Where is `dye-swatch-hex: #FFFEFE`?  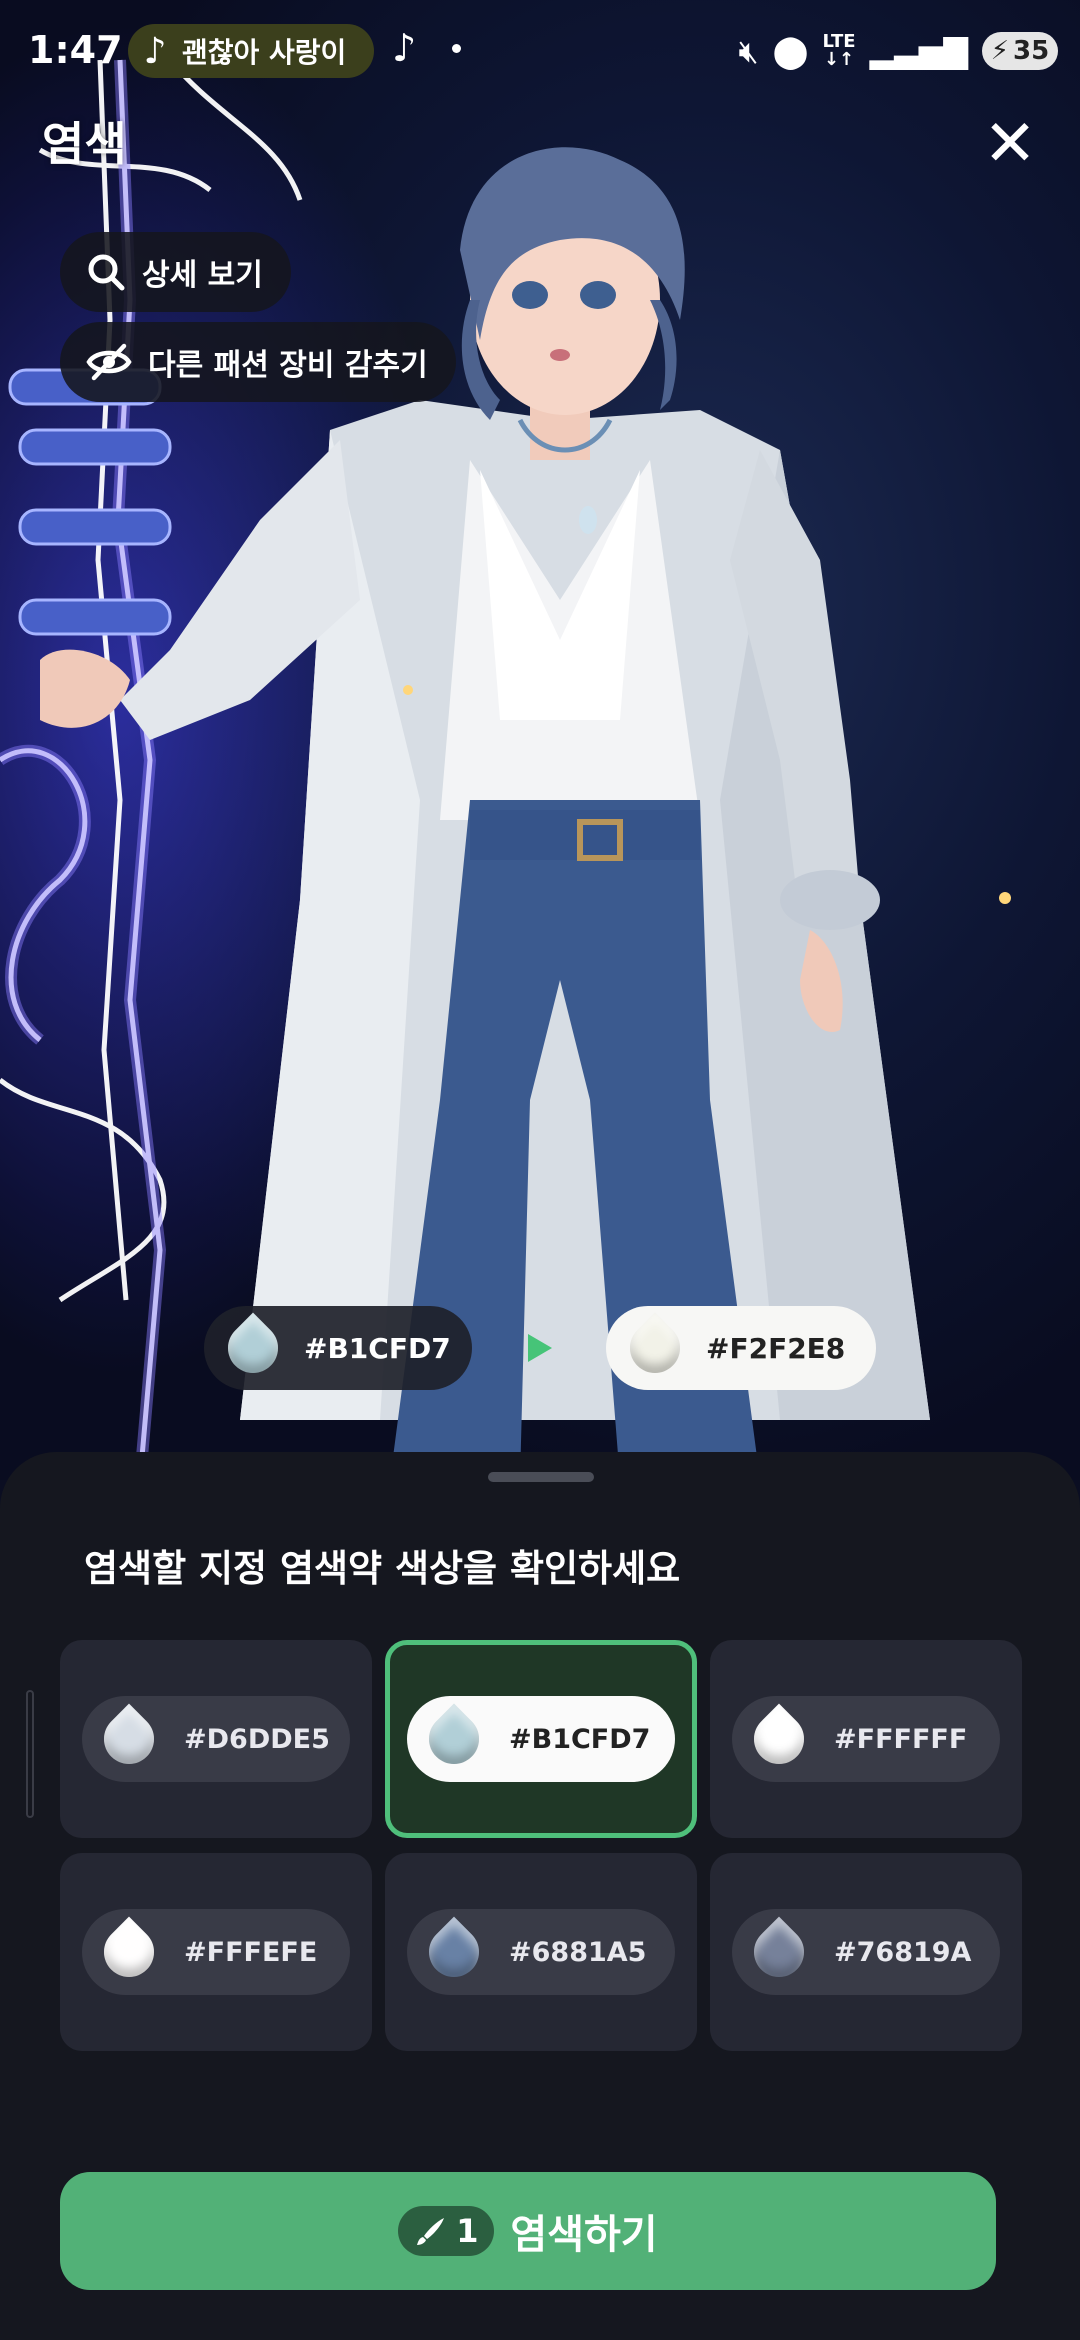 dye-swatch-hex: #FFFEFE is located at coordinates (251, 1952).